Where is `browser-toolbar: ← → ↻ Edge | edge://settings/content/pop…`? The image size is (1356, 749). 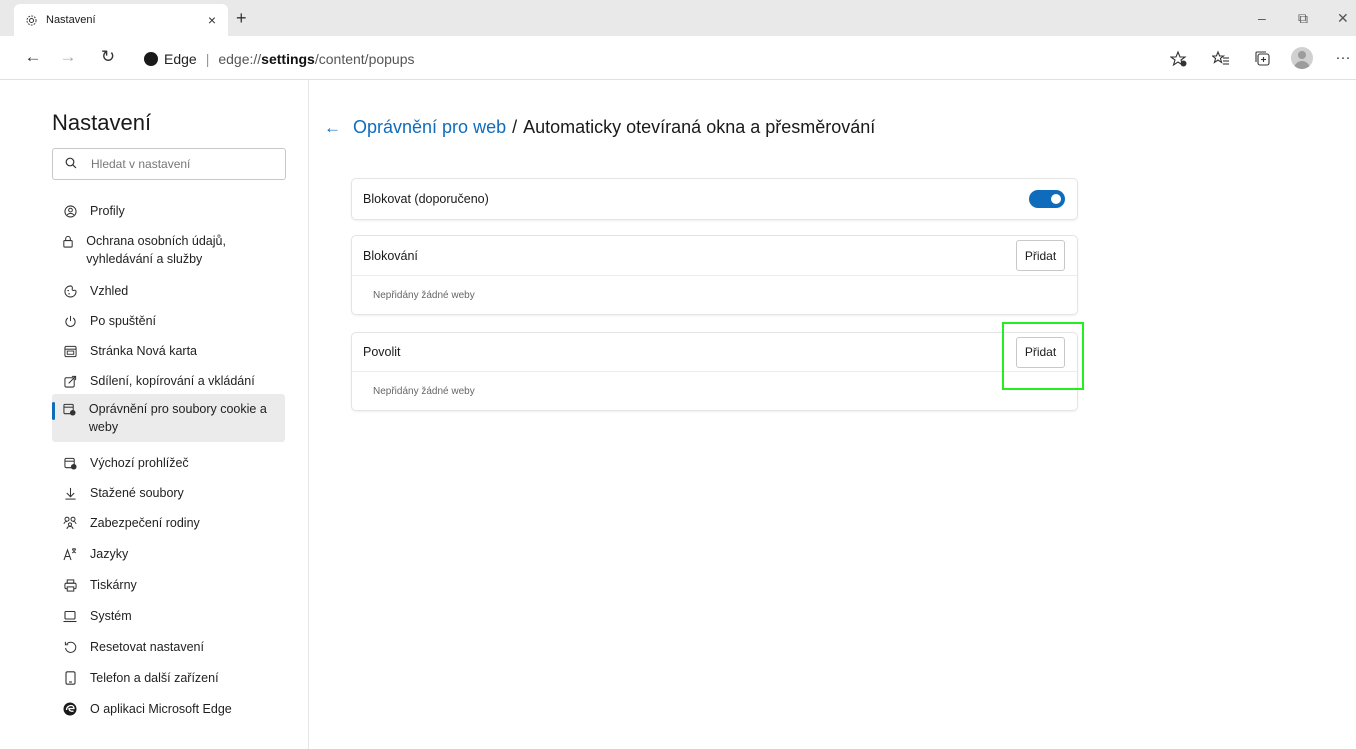
browser-toolbar: ← → ↻ Edge | edge://settings/content/pop… is located at coordinates (678, 58).